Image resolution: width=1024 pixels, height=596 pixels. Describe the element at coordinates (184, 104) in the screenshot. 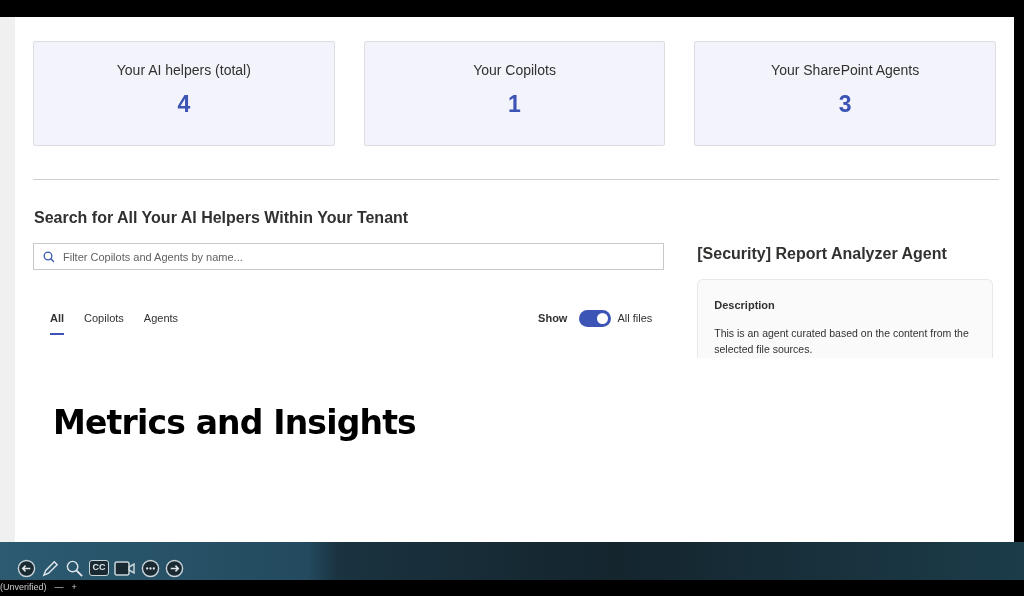

I see `stat-value: 4` at that location.